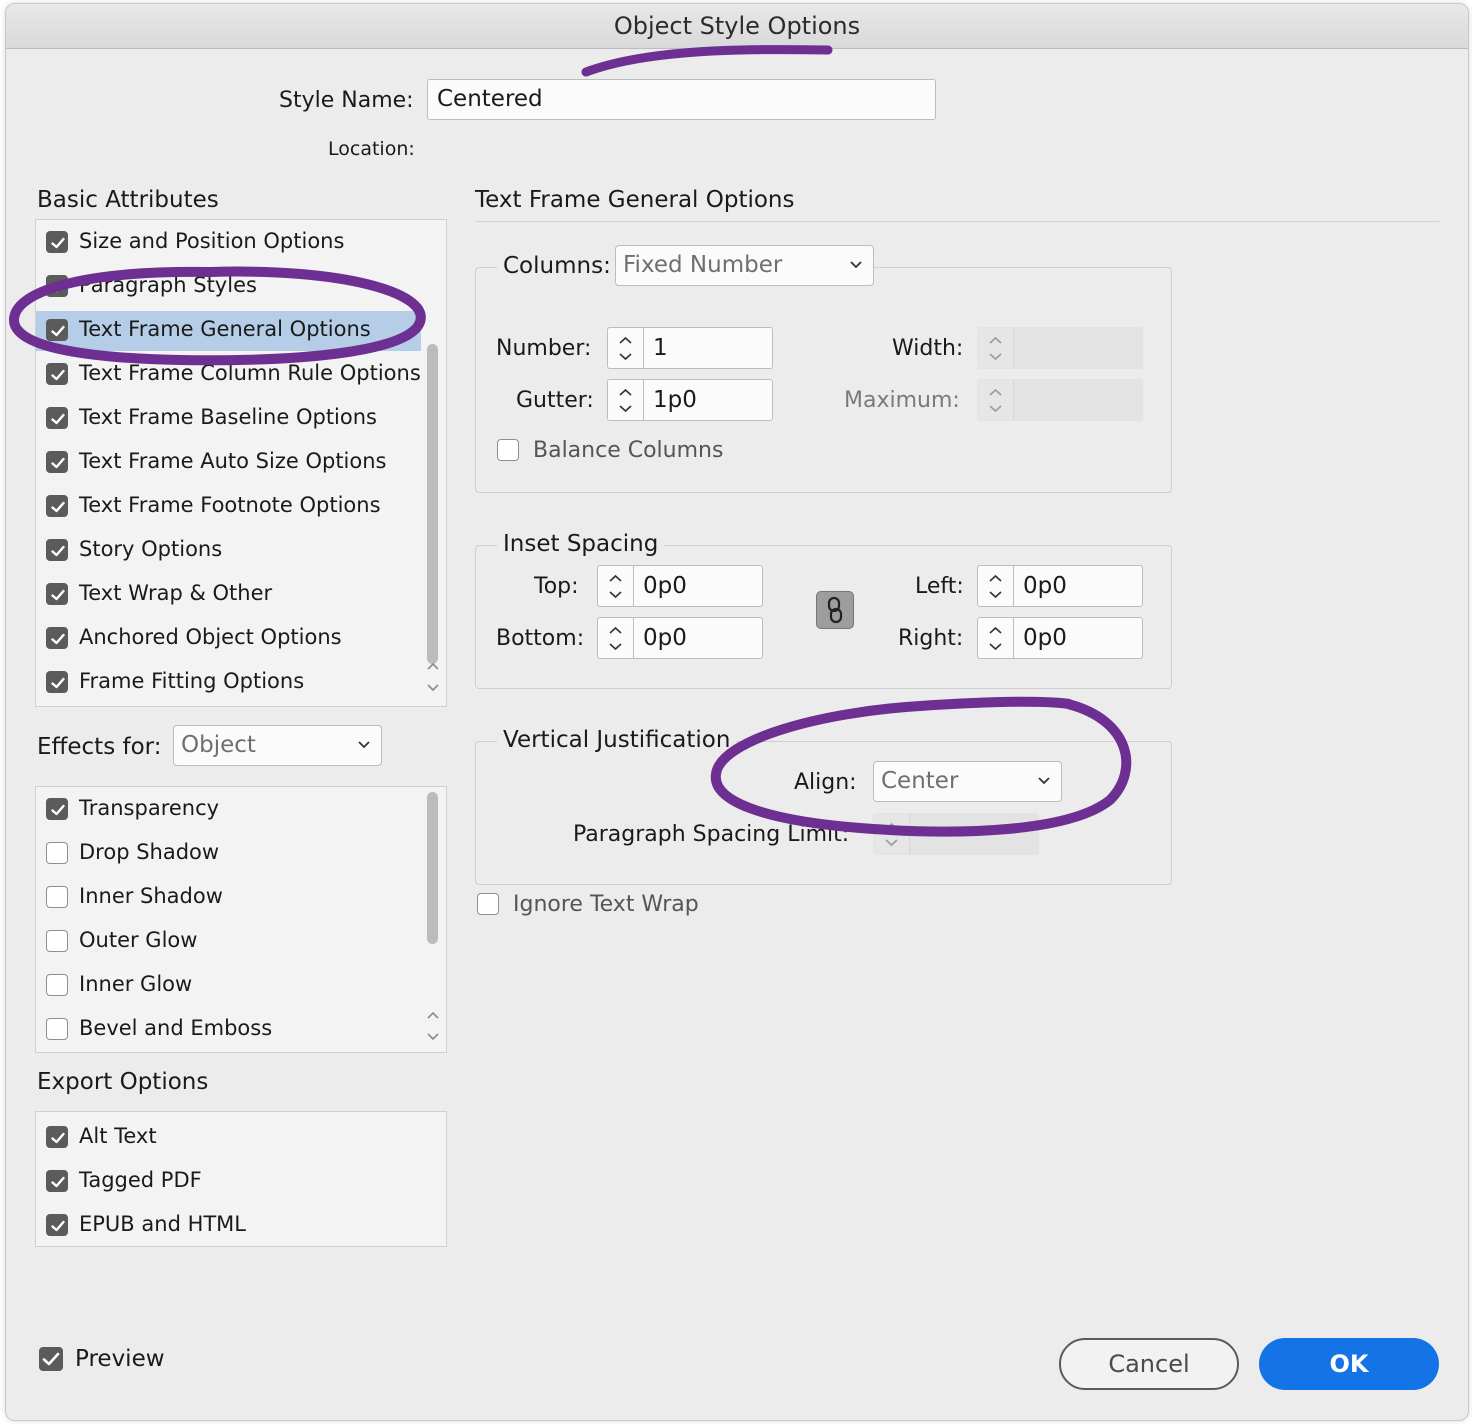 Image resolution: width=1472 pixels, height=1424 pixels. What do you see at coordinates (233, 461) in the screenshot?
I see `list-item-label: Text Frame Auto Size Options` at bounding box center [233, 461].